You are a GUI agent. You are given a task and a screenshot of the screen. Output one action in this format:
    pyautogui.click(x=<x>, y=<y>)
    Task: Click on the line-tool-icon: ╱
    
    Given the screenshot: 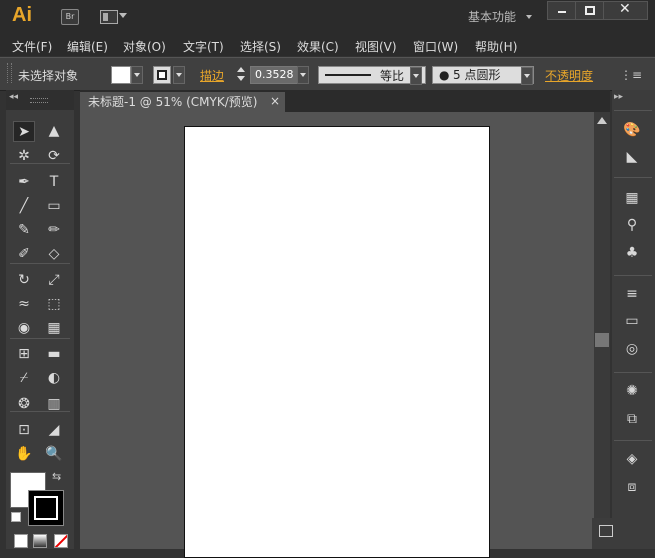 What is the action you would take?
    pyautogui.click(x=24, y=206)
    